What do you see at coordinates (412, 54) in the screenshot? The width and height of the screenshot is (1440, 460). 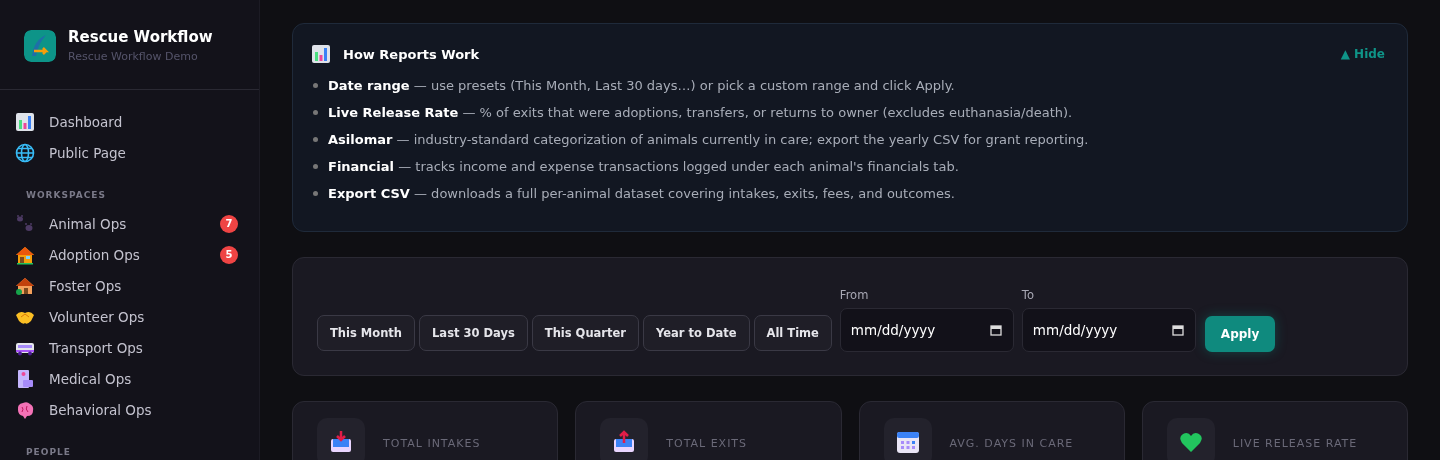 I see `card-title: How Reports Work` at bounding box center [412, 54].